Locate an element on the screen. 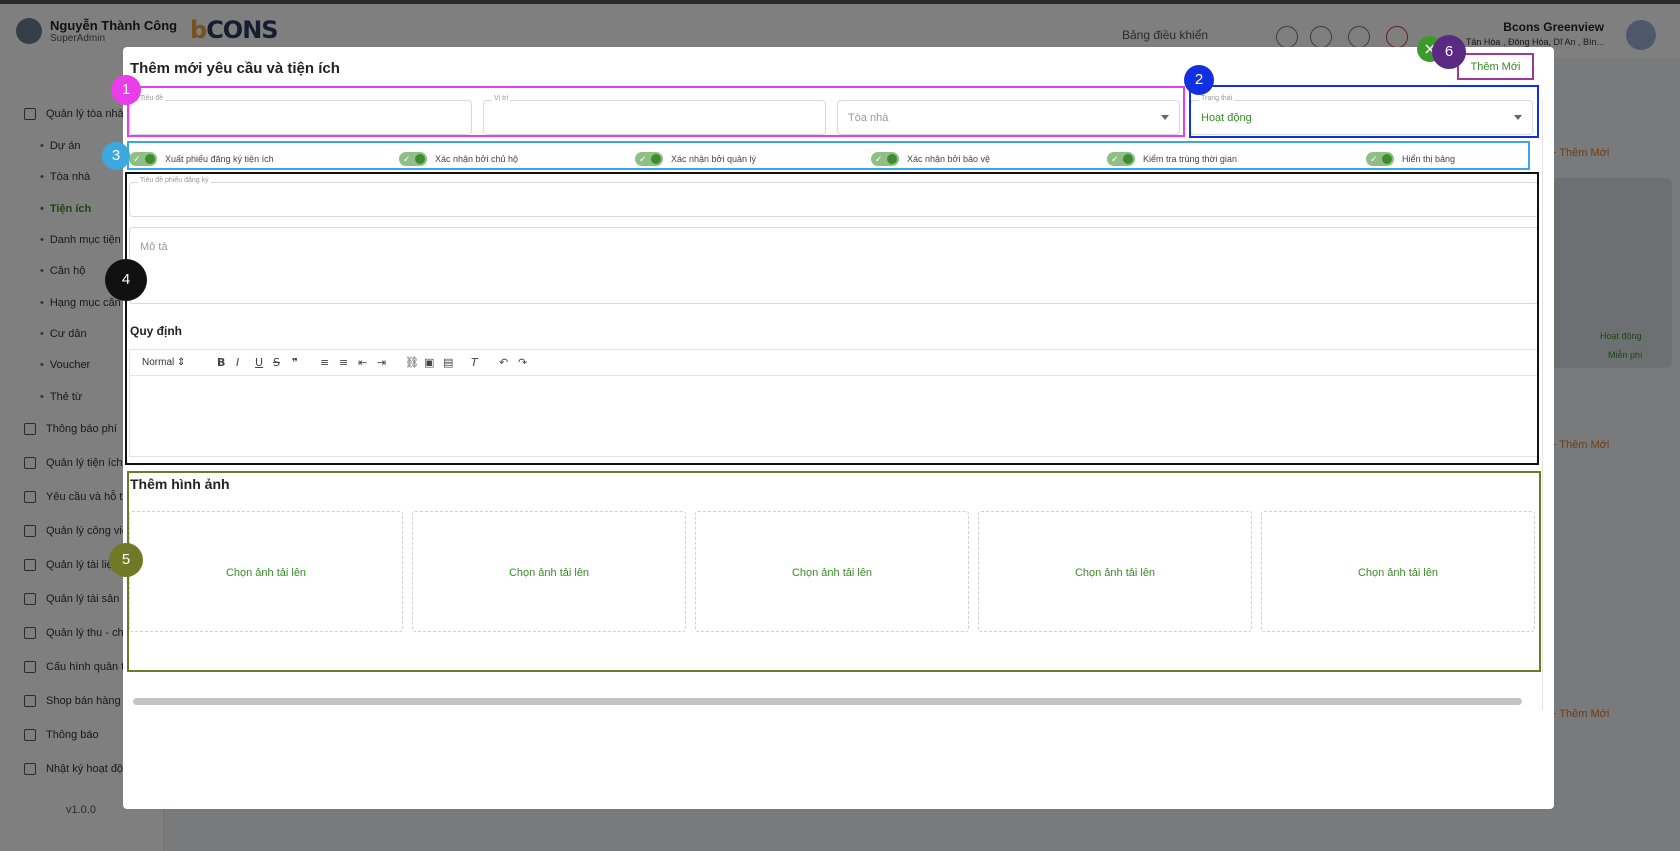 The height and width of the screenshot is (851, 1680). format-select: Normal ⇕ is located at coordinates (163, 362).